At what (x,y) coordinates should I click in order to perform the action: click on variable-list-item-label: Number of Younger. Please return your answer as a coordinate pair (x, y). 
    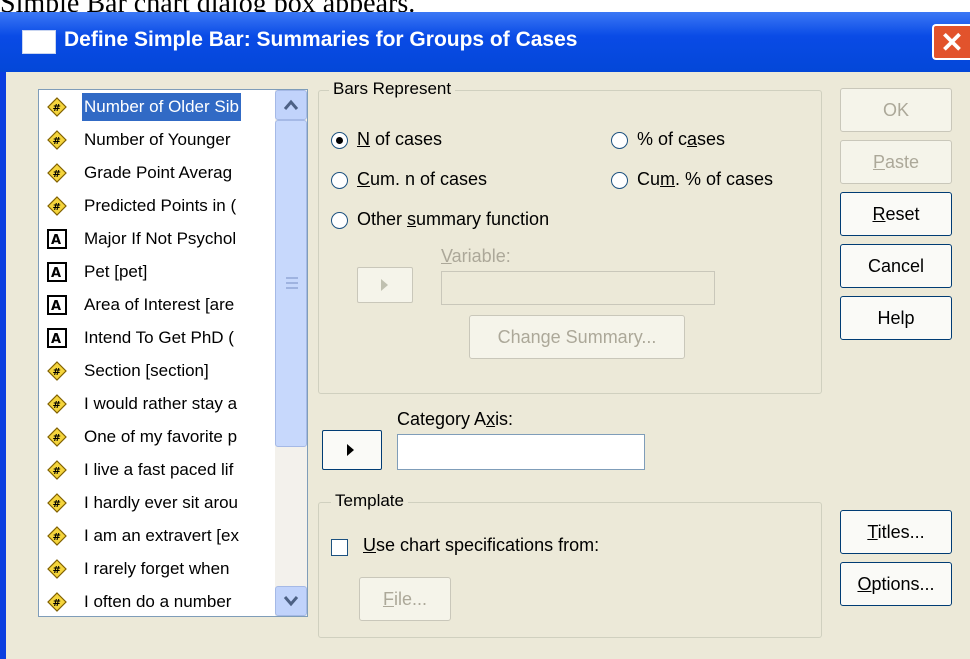
    Looking at the image, I should click on (157, 139).